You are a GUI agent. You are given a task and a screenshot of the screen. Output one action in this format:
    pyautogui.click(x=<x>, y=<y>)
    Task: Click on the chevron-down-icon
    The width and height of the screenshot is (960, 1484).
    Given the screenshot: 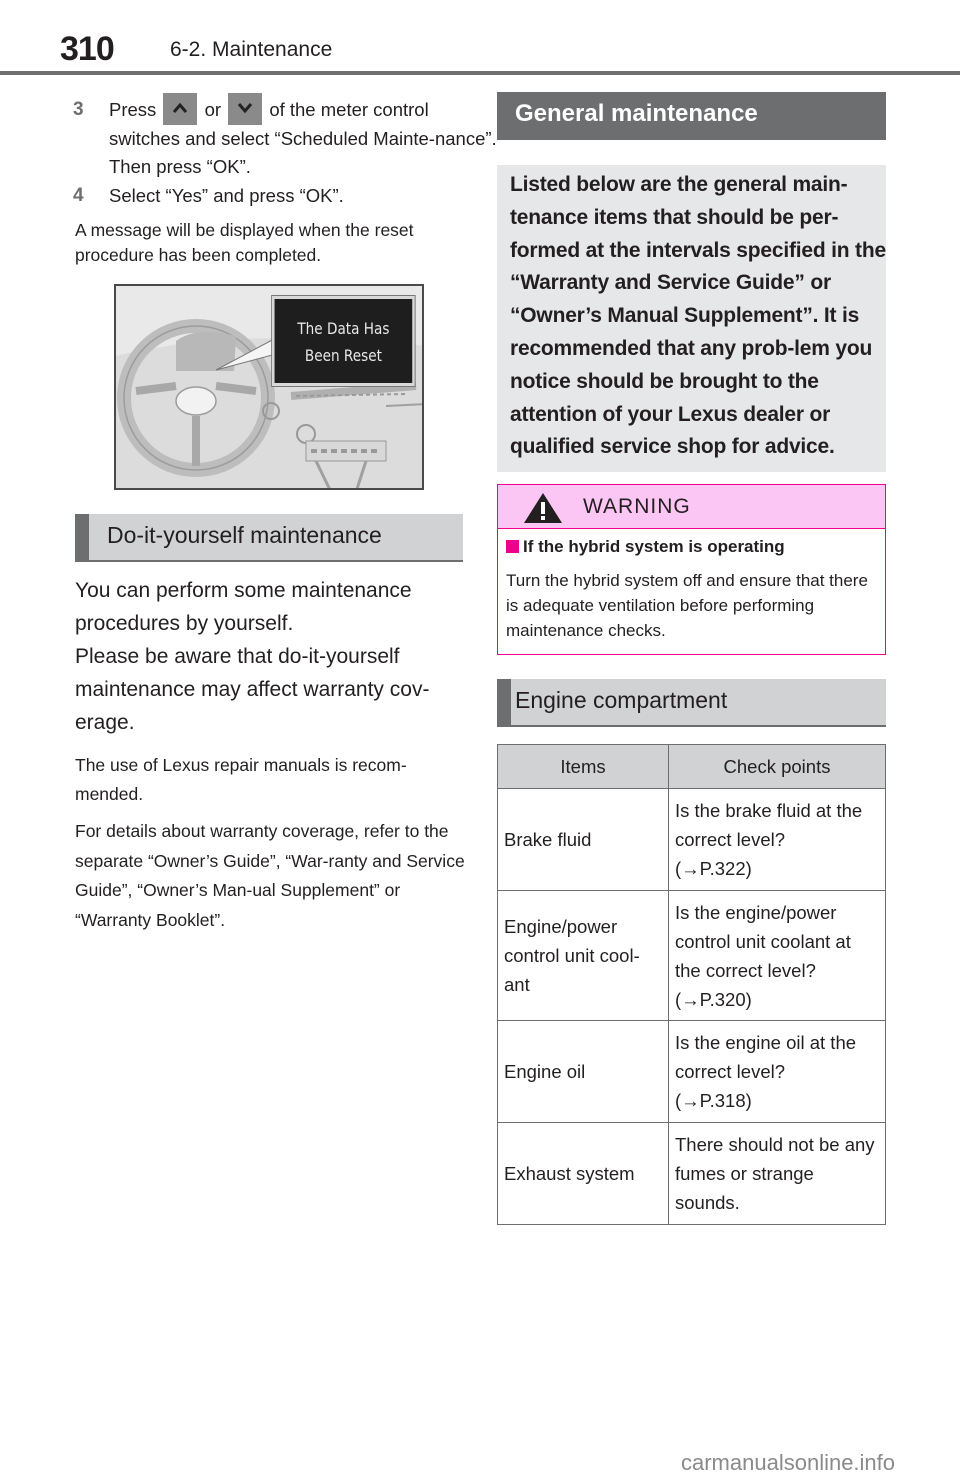 What is the action you would take?
    pyautogui.click(x=245, y=108)
    